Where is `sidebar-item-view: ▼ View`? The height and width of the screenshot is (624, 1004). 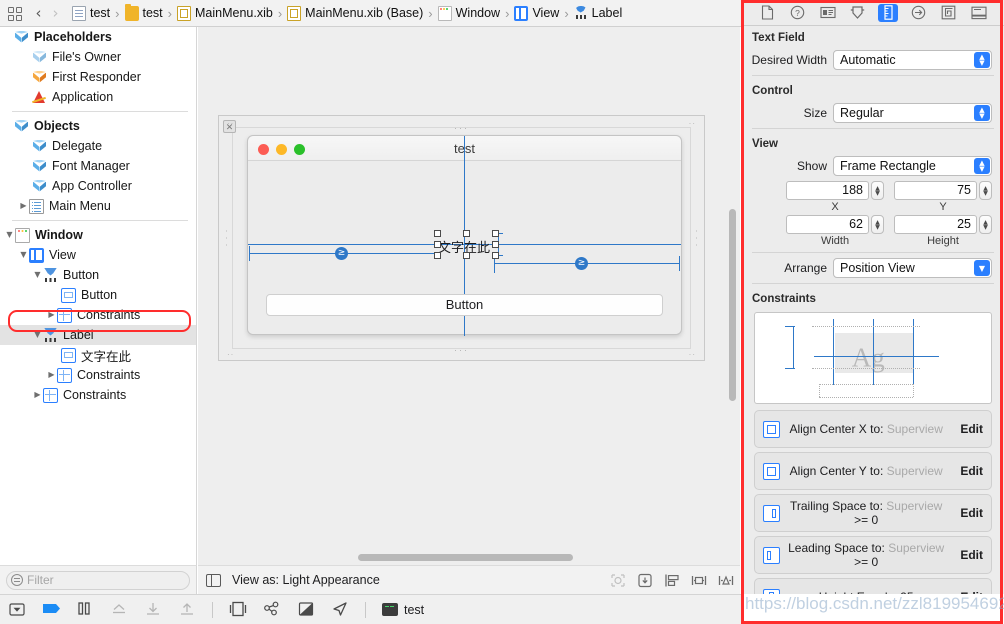 sidebar-item-view: ▼ View is located at coordinates (98, 255).